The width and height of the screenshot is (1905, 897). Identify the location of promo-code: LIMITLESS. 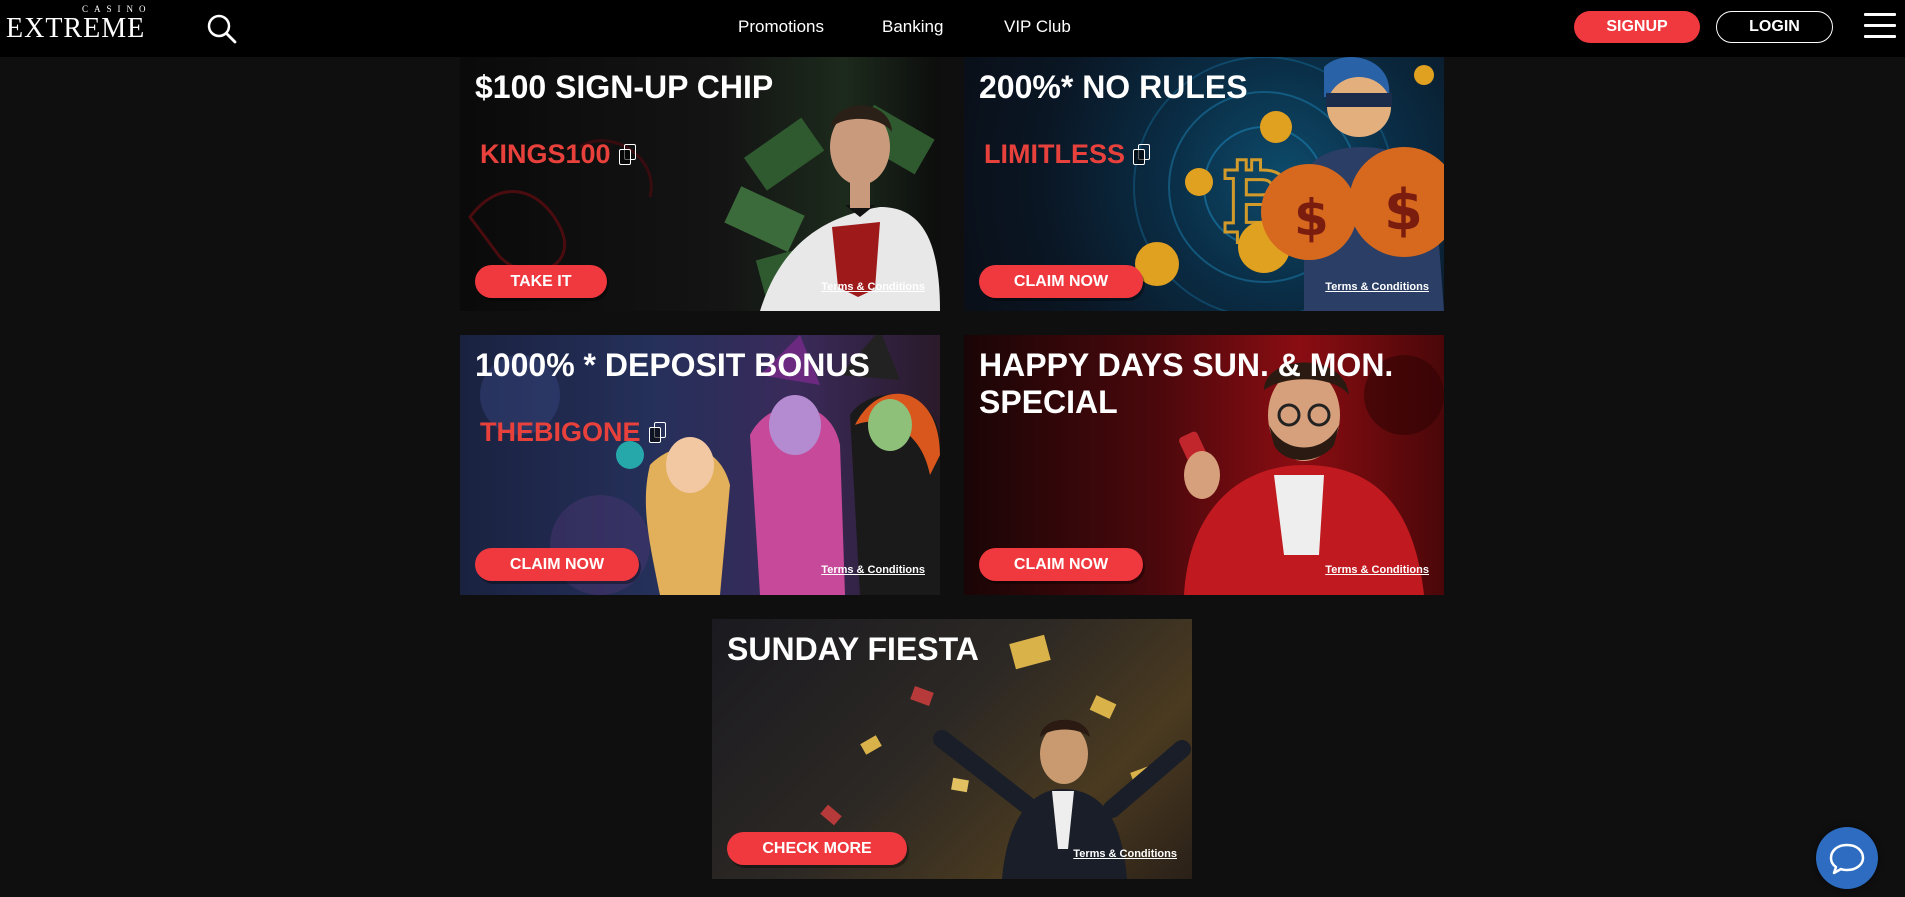
(1067, 154).